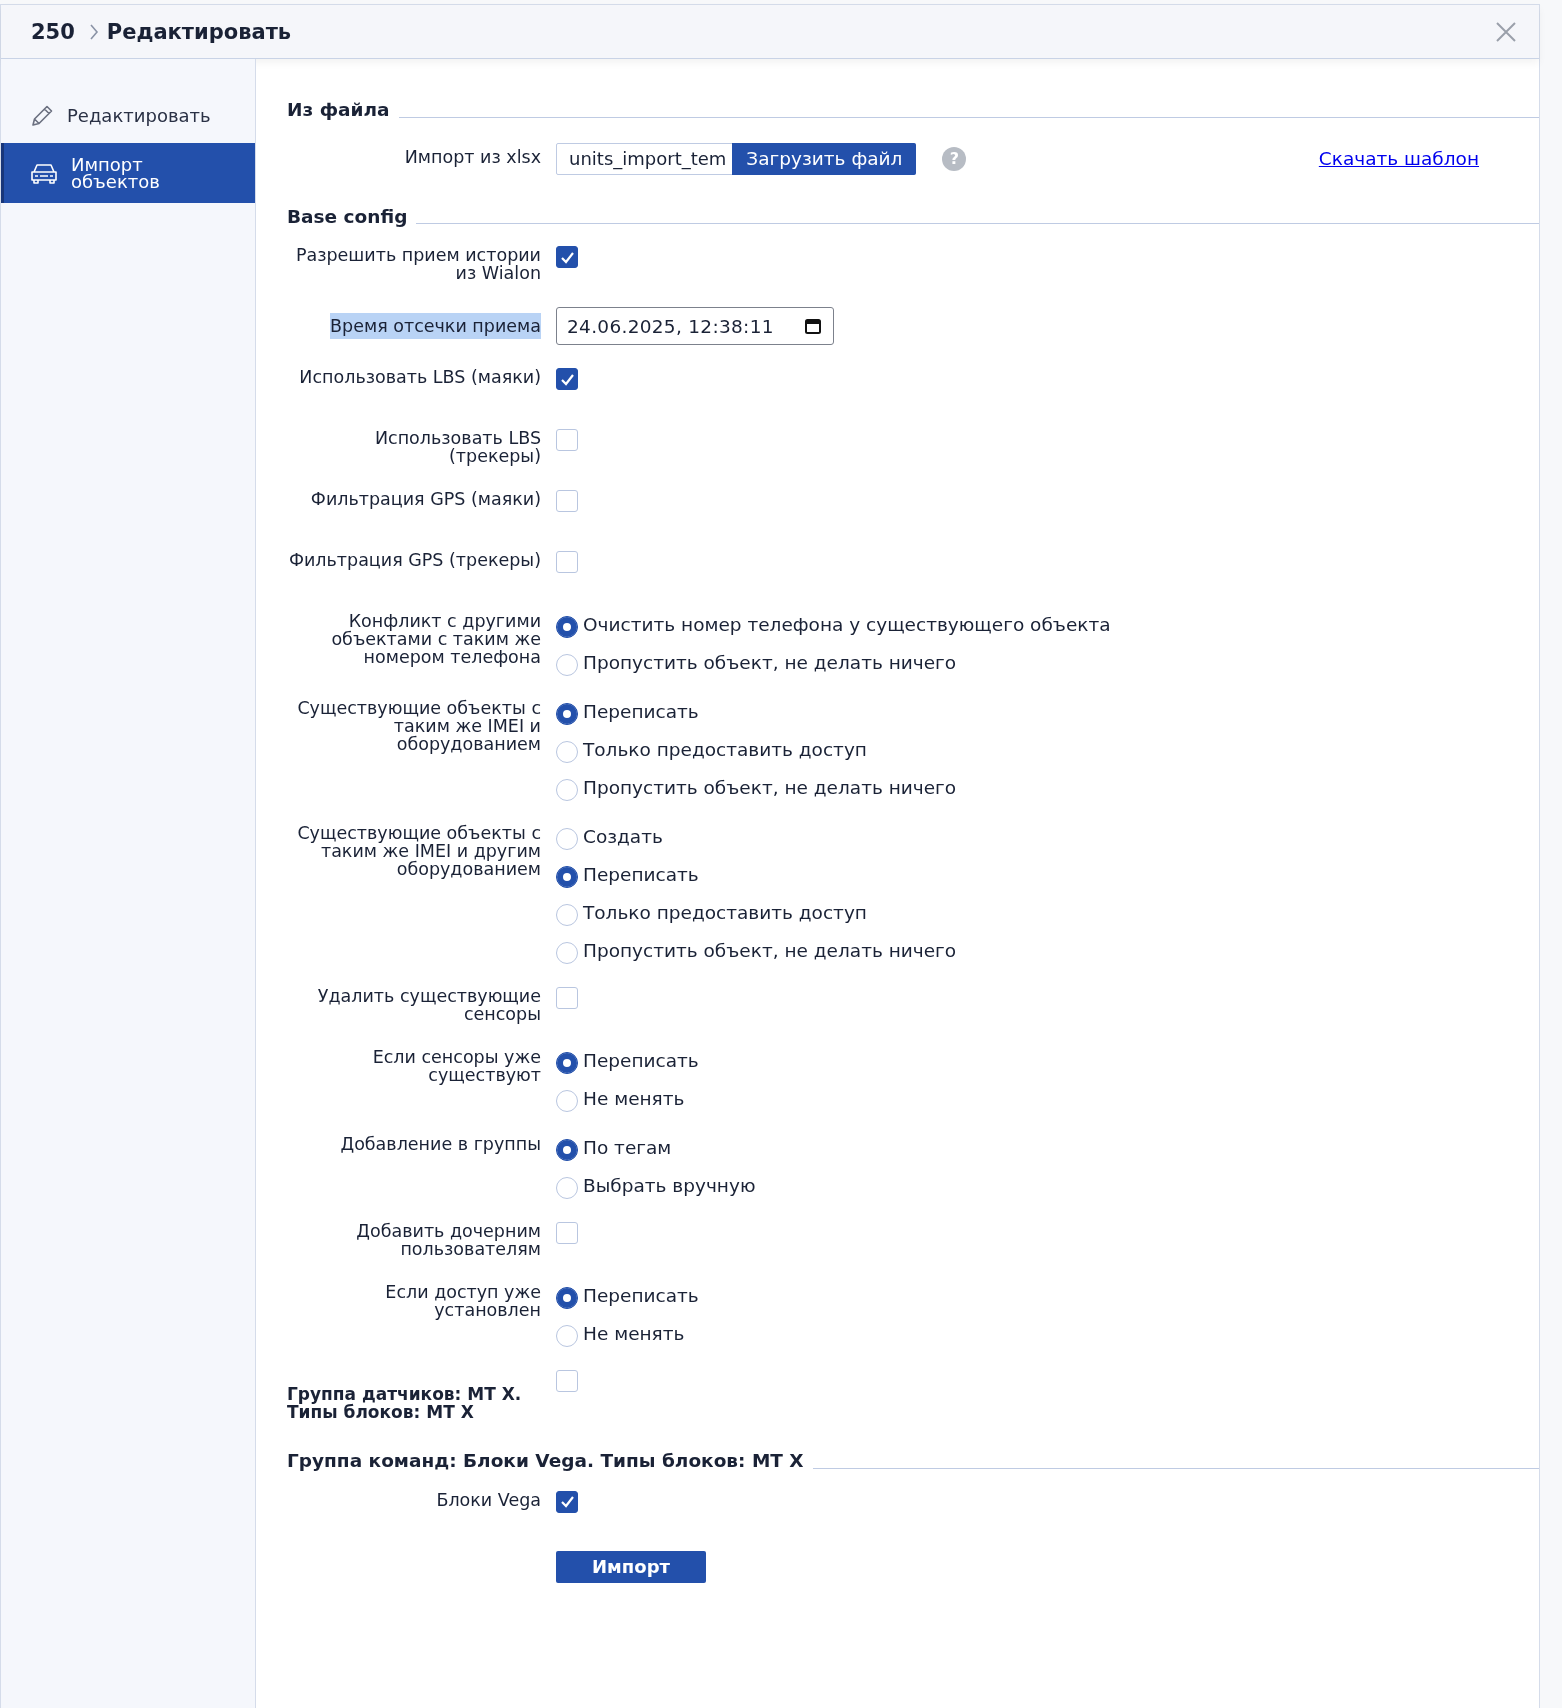 The height and width of the screenshot is (1708, 1562). What do you see at coordinates (428, 1005) in the screenshot?
I see `field-label: Удалить существующие сенсоры` at bounding box center [428, 1005].